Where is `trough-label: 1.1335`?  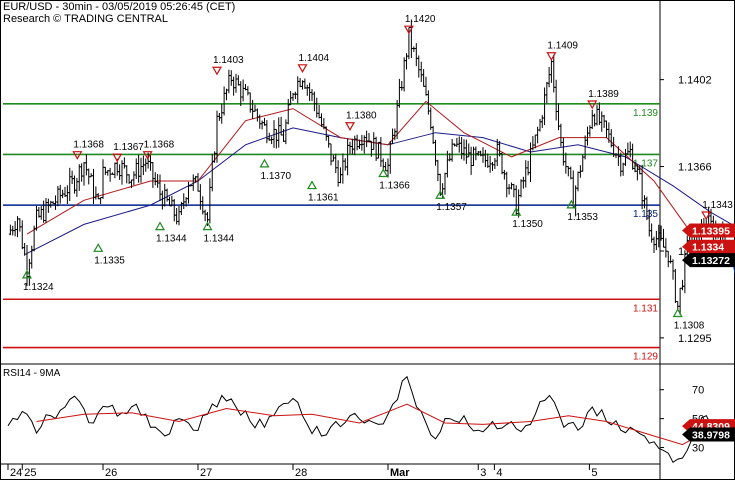
trough-label: 1.1335 is located at coordinates (109, 260).